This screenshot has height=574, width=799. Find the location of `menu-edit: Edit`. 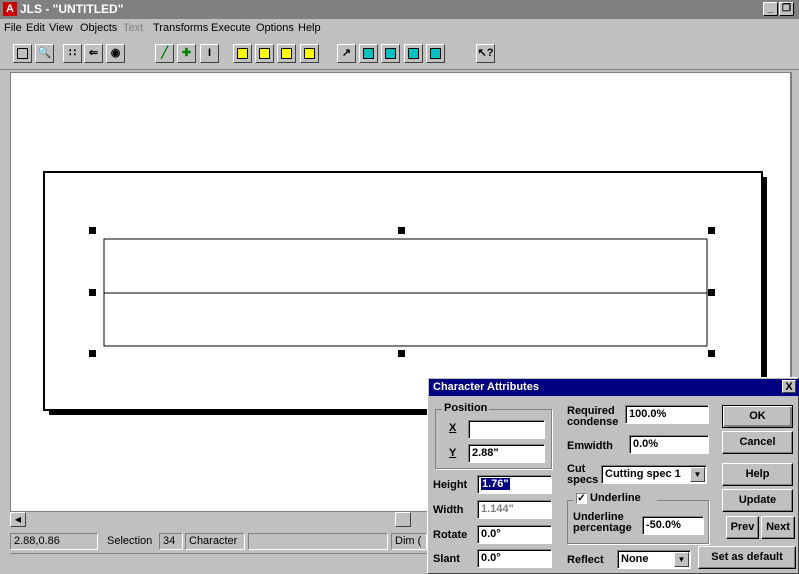

menu-edit: Edit is located at coordinates (35, 28).